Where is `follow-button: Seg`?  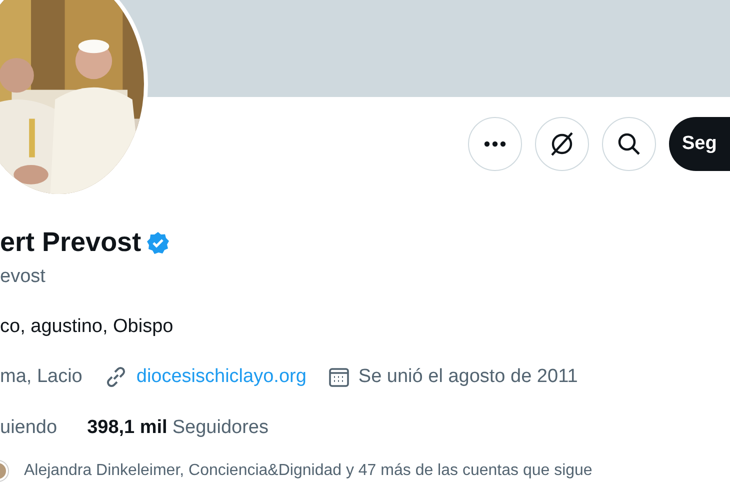
follow-button: Seg is located at coordinates (699, 144).